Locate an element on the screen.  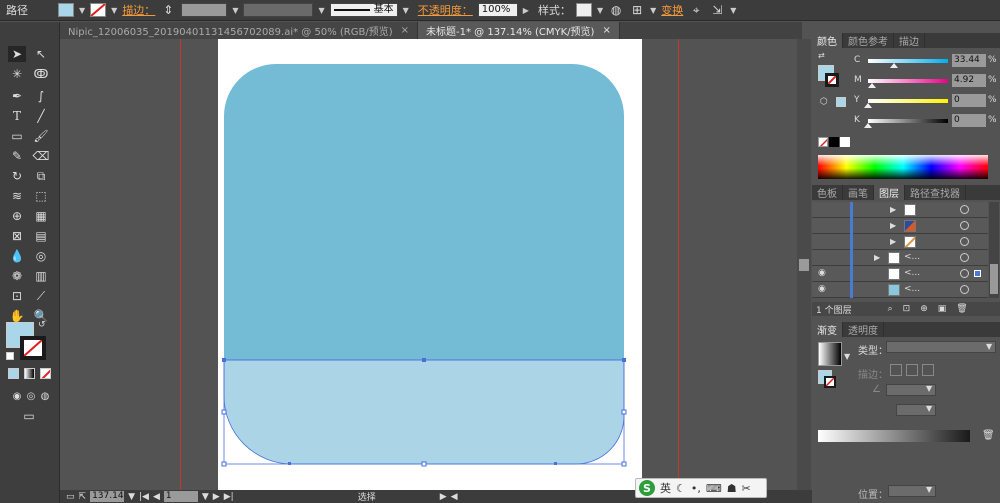
style-swatch is located at coordinates (583, 10).